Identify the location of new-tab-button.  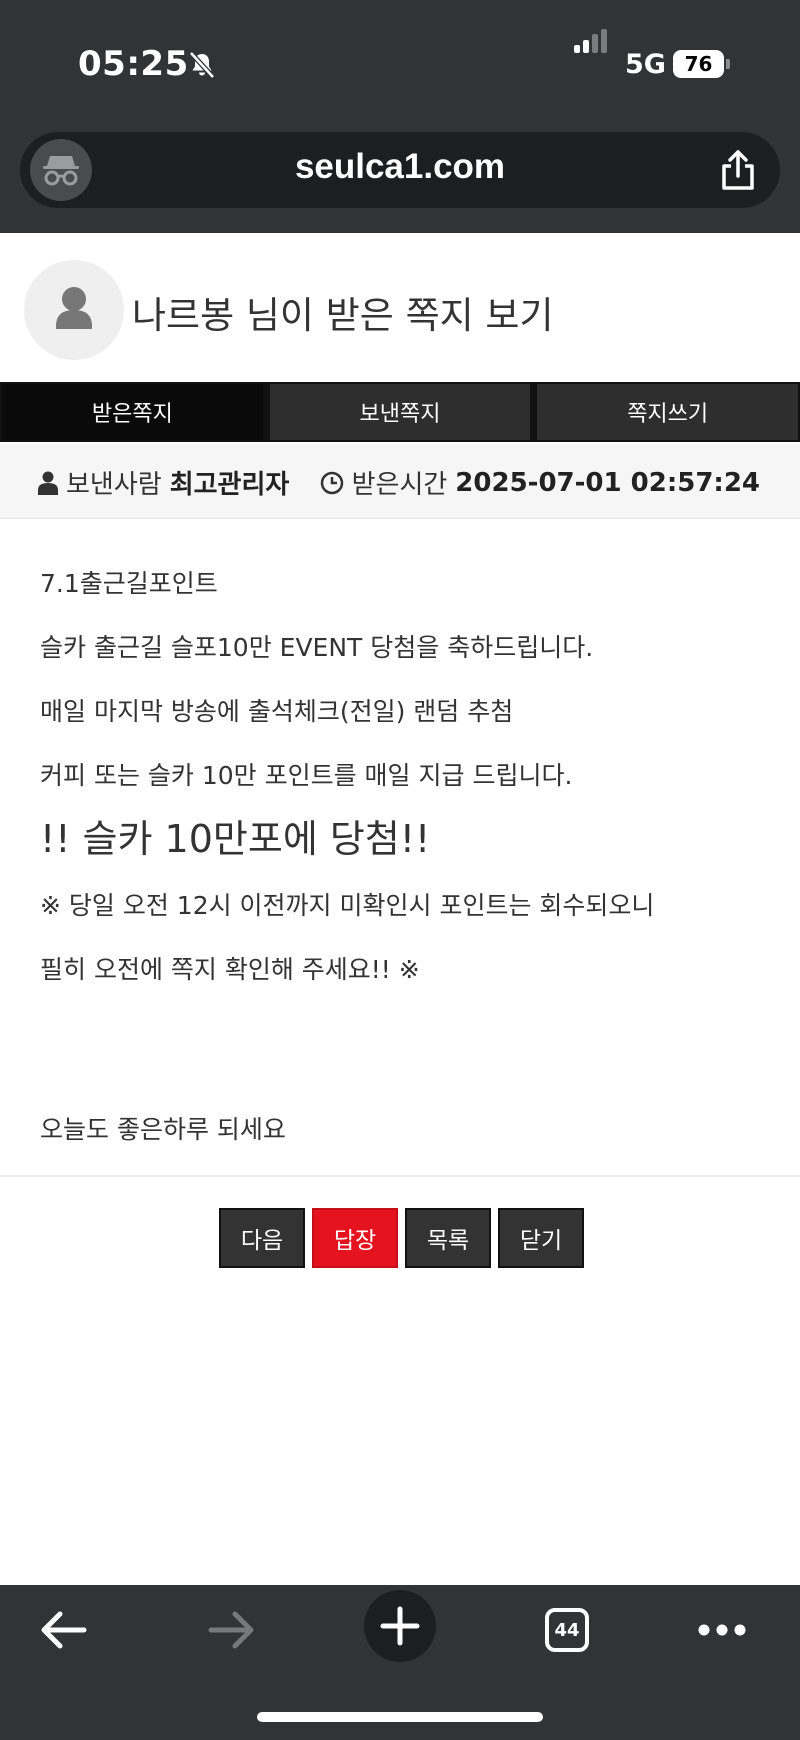
(400, 1626).